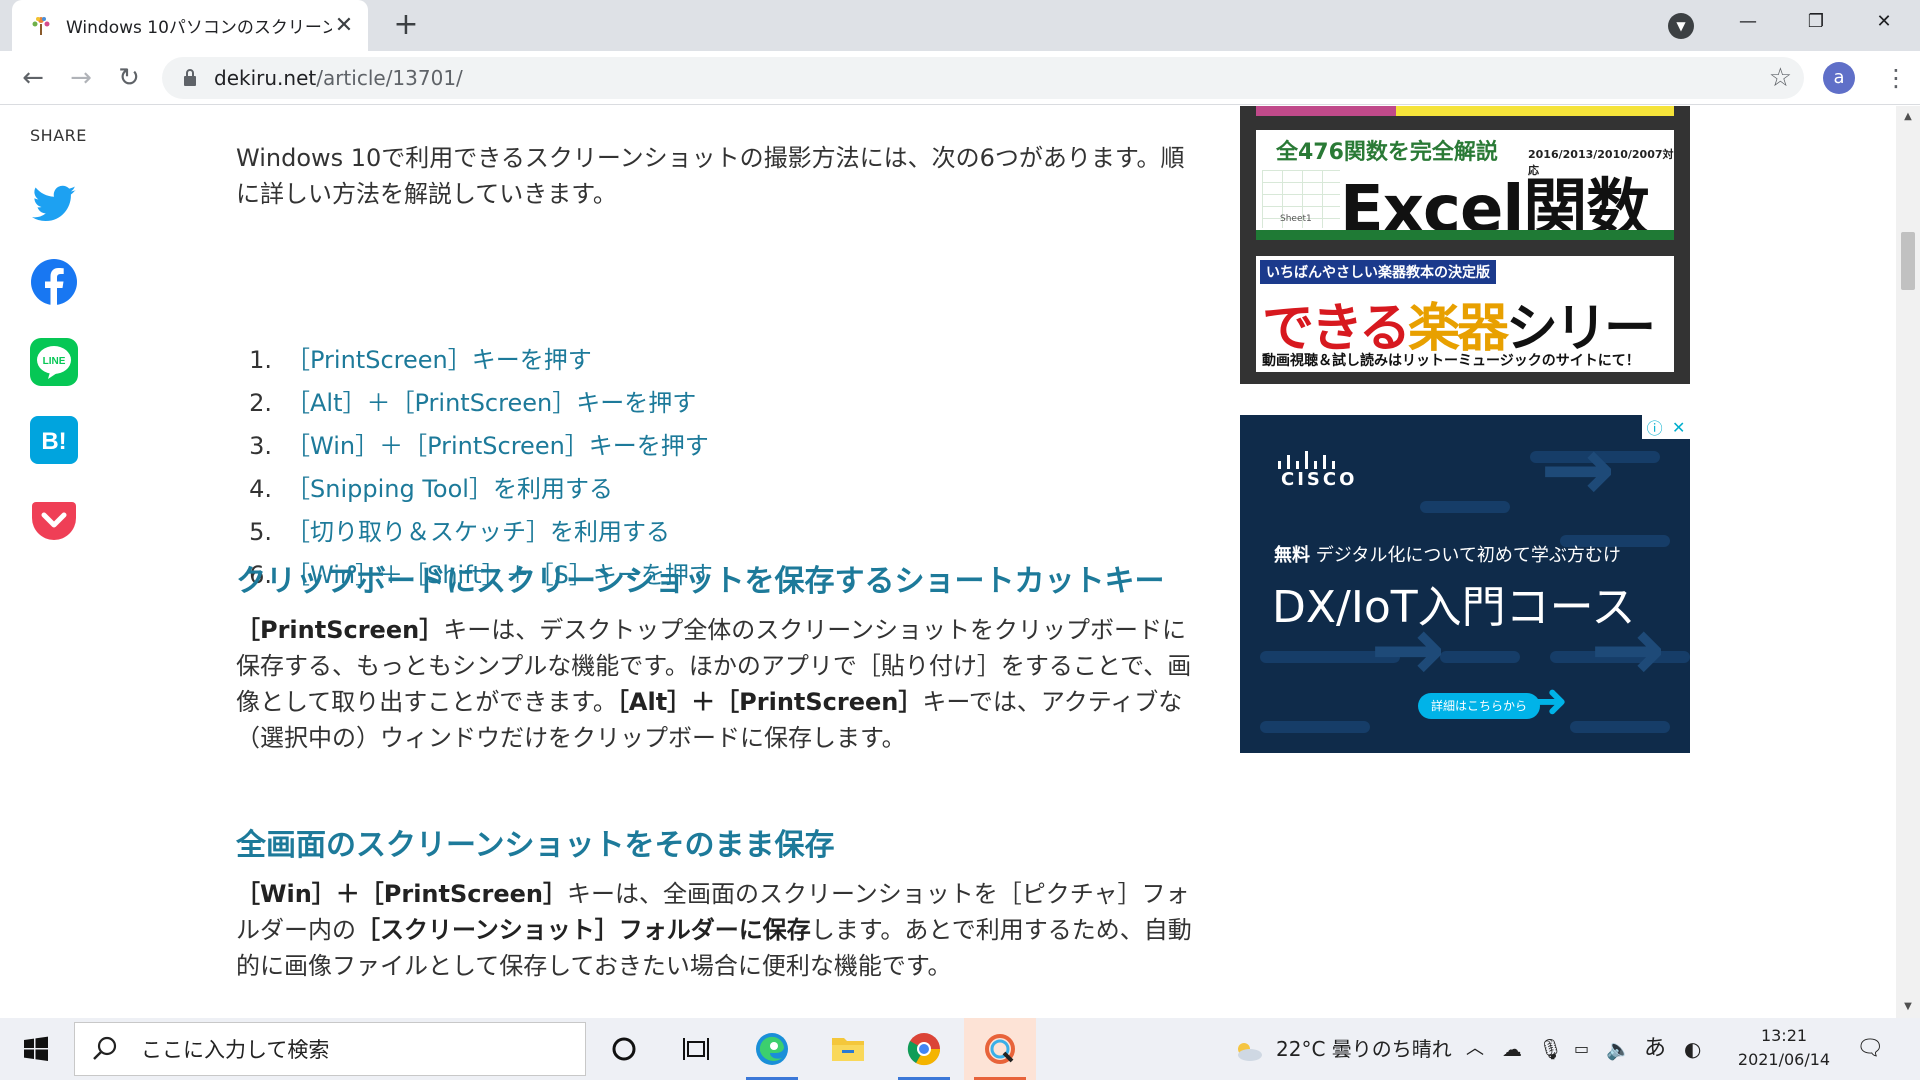 This screenshot has width=1920, height=1080. I want to click on notification-icon: 🗨, so click(1870, 1049).